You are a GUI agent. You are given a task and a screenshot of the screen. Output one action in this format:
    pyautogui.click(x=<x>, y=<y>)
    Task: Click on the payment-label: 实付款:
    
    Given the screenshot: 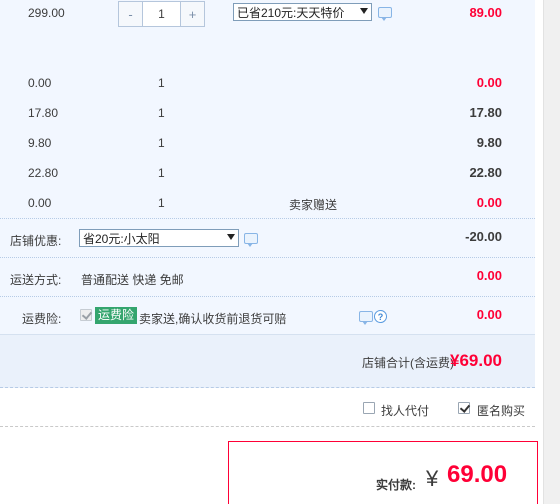 What is the action you would take?
    pyautogui.click(x=396, y=485)
    